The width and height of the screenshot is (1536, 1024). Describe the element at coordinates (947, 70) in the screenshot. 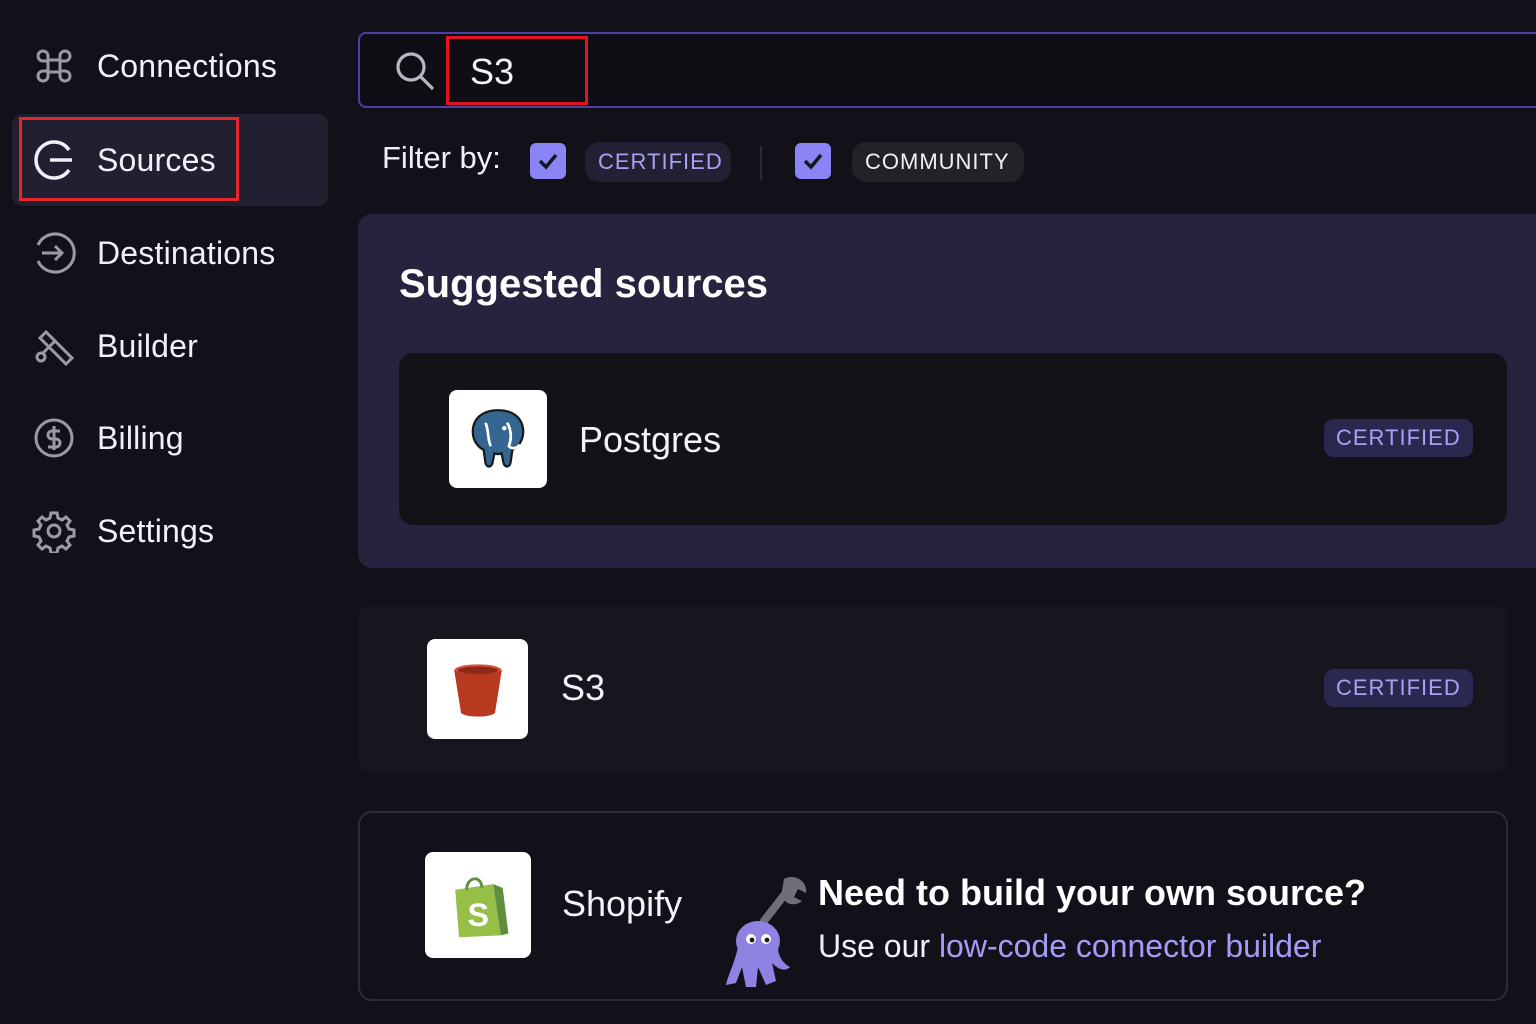

I see `search-bar` at that location.